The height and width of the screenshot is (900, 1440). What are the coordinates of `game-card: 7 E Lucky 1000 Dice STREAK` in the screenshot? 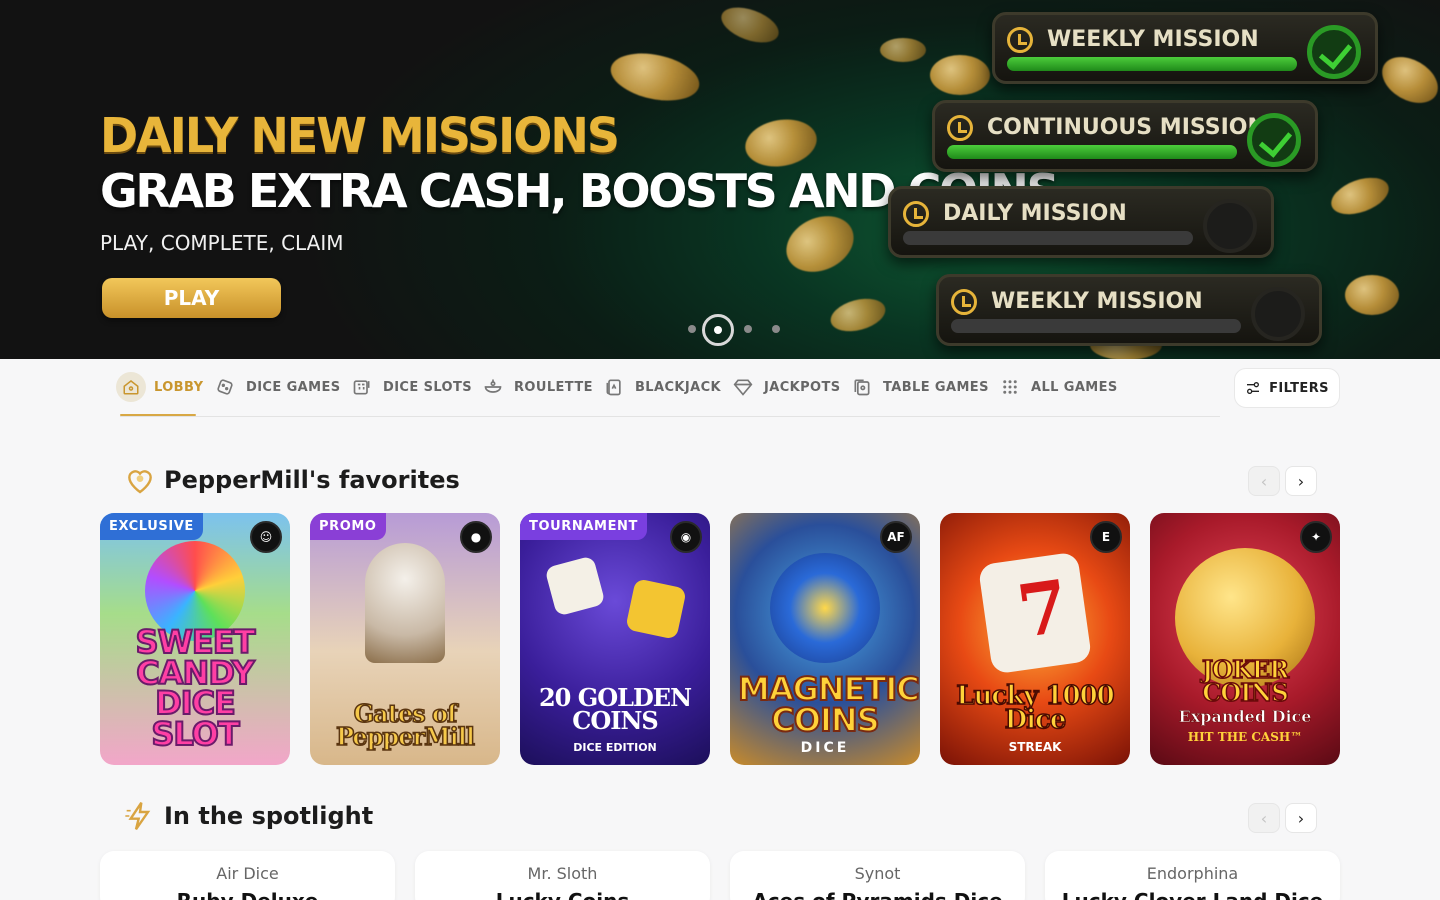 It's located at (1035, 639).